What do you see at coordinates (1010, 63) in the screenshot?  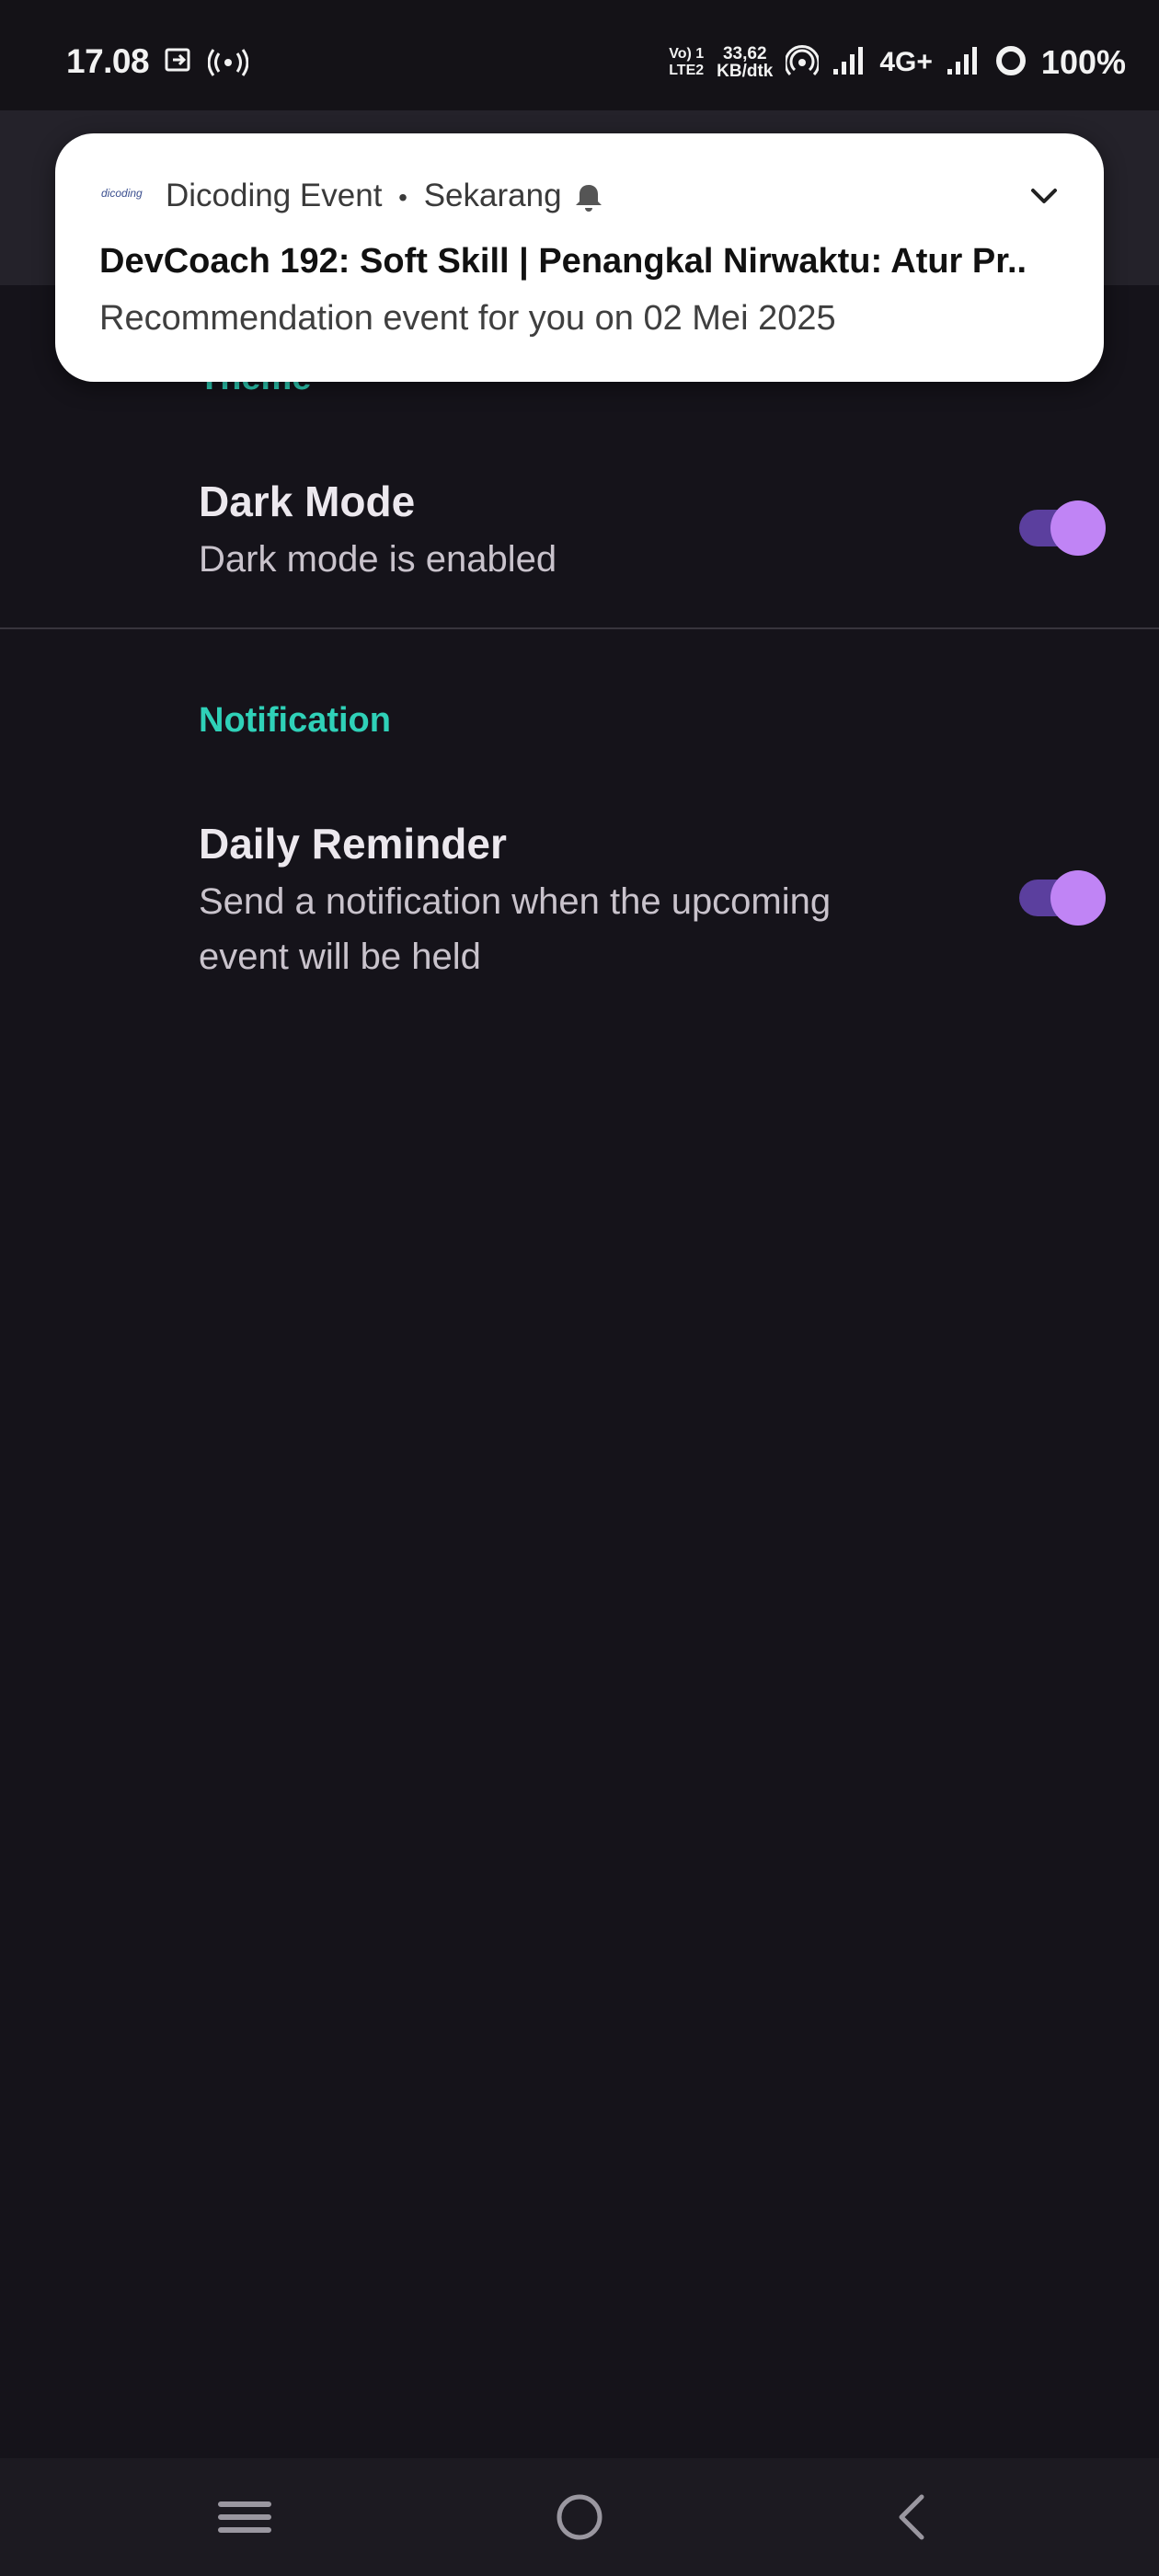 I see `battery-saver-icon` at bounding box center [1010, 63].